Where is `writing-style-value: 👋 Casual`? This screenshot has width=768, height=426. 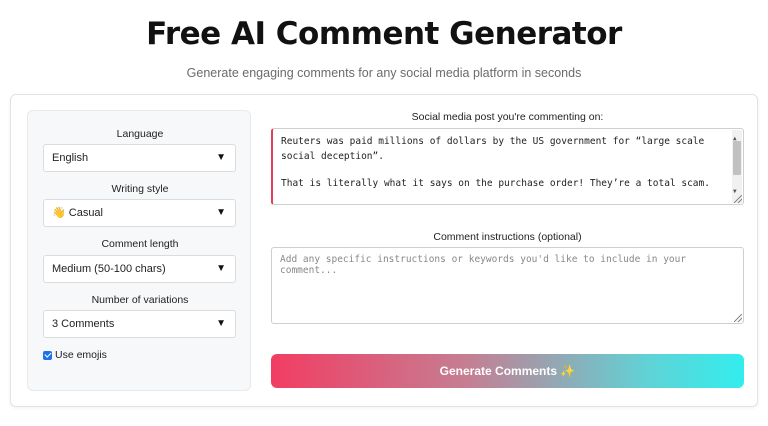 writing-style-value: 👋 Casual is located at coordinates (77, 213).